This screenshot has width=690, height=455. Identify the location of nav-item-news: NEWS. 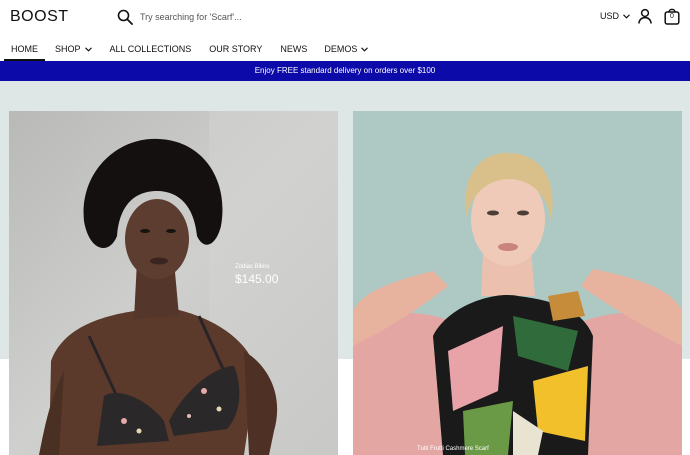
(293, 49).